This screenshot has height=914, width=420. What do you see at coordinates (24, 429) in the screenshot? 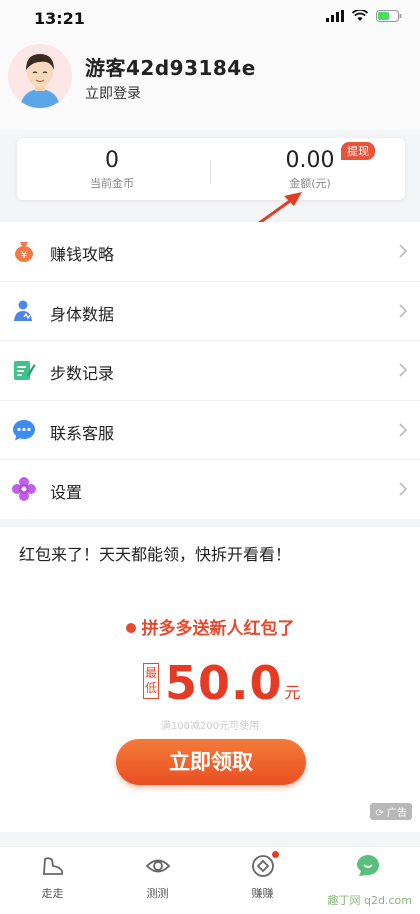
I see `chat-icon` at bounding box center [24, 429].